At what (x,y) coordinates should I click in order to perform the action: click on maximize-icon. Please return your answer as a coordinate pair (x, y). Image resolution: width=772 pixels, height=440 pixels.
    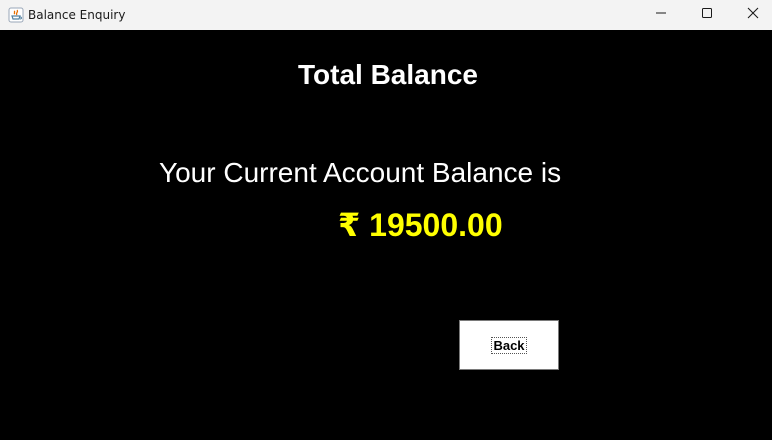
    Looking at the image, I should click on (707, 15).